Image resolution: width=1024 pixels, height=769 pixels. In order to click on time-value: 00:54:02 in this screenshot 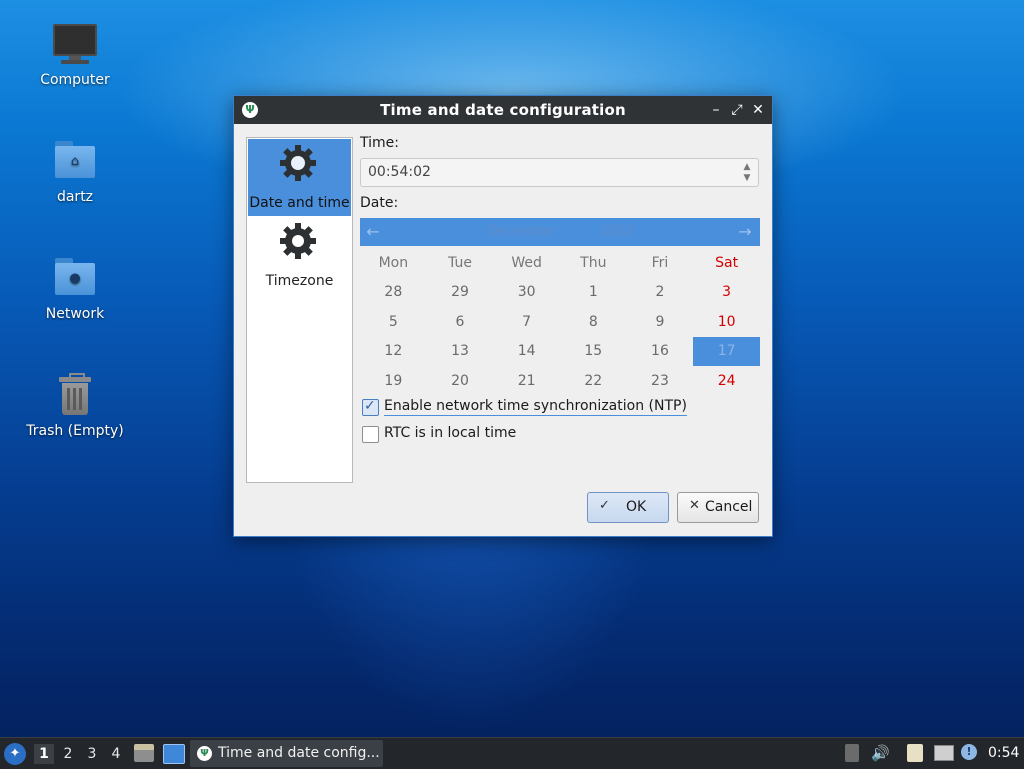, I will do `click(399, 172)`.